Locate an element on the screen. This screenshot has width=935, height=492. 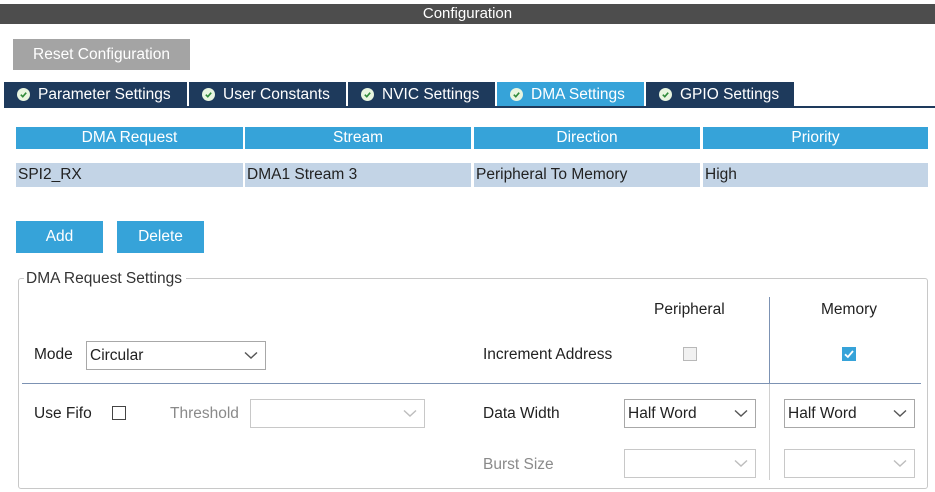
column-header-stream: Stream is located at coordinates (358, 138).